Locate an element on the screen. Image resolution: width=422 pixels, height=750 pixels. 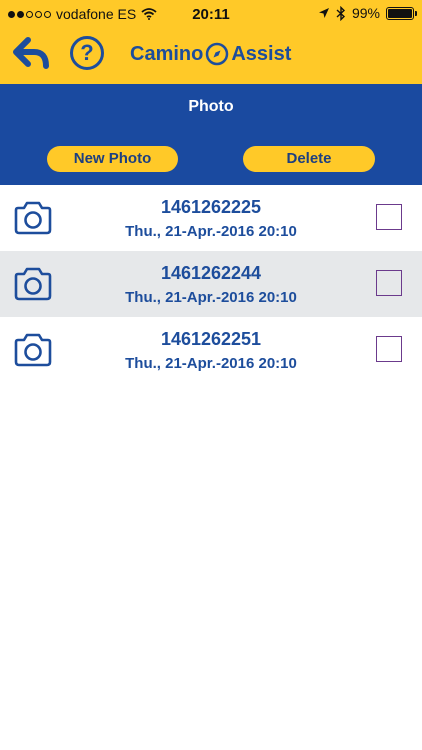
logo-text-right: Assist is located at coordinates (261, 53).